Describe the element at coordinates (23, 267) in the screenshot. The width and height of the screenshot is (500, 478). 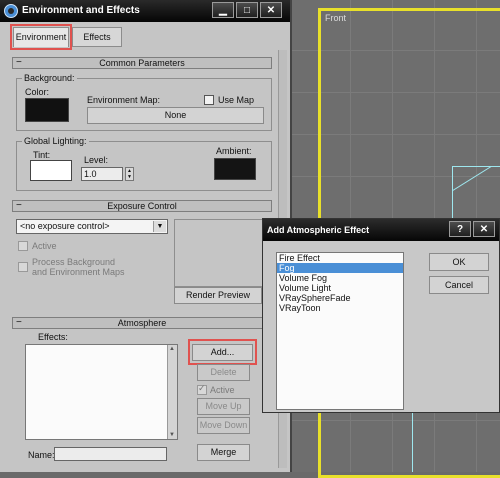
I see `process-background-checkbox` at that location.